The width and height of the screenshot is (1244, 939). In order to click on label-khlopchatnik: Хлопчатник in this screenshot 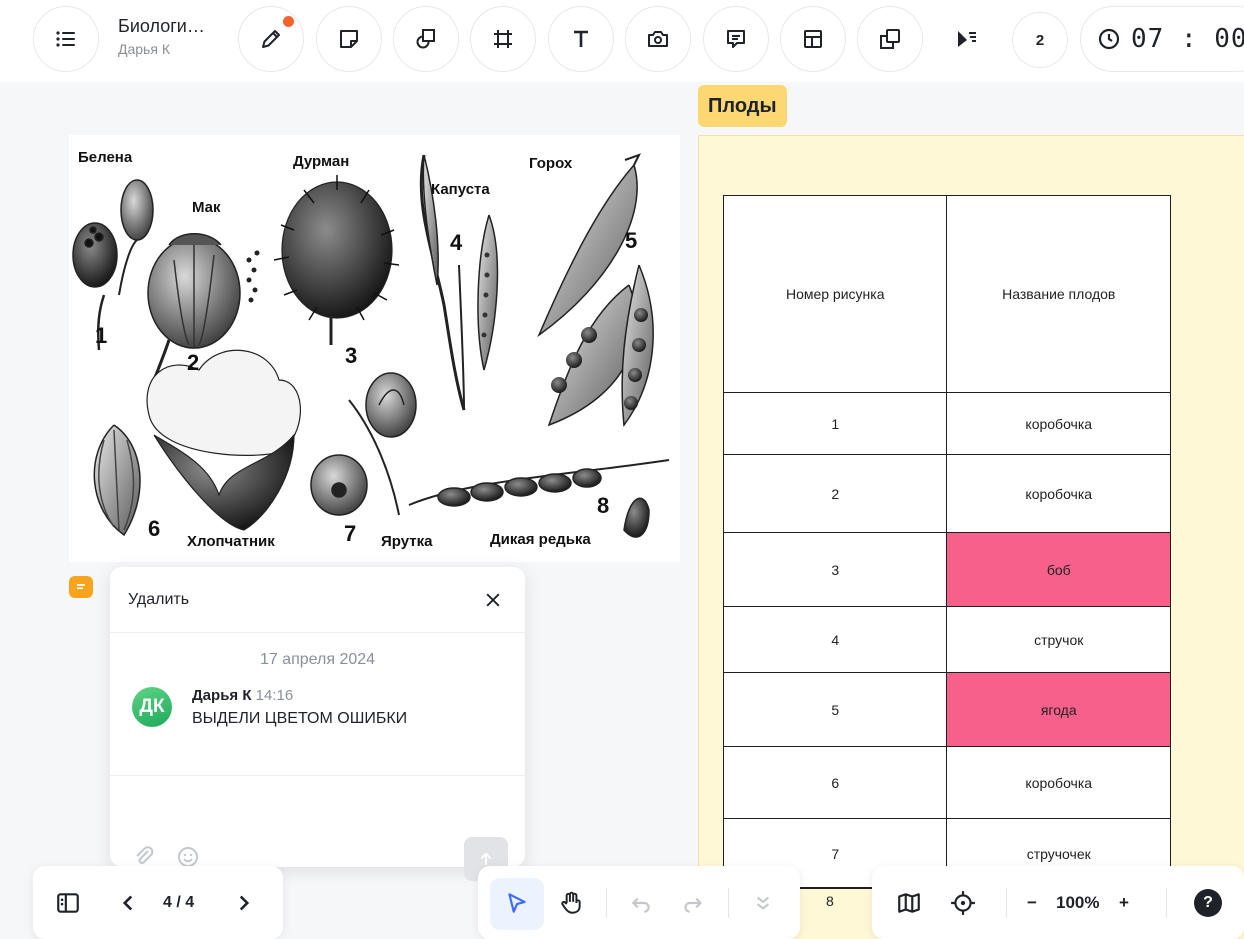, I will do `click(231, 541)`.